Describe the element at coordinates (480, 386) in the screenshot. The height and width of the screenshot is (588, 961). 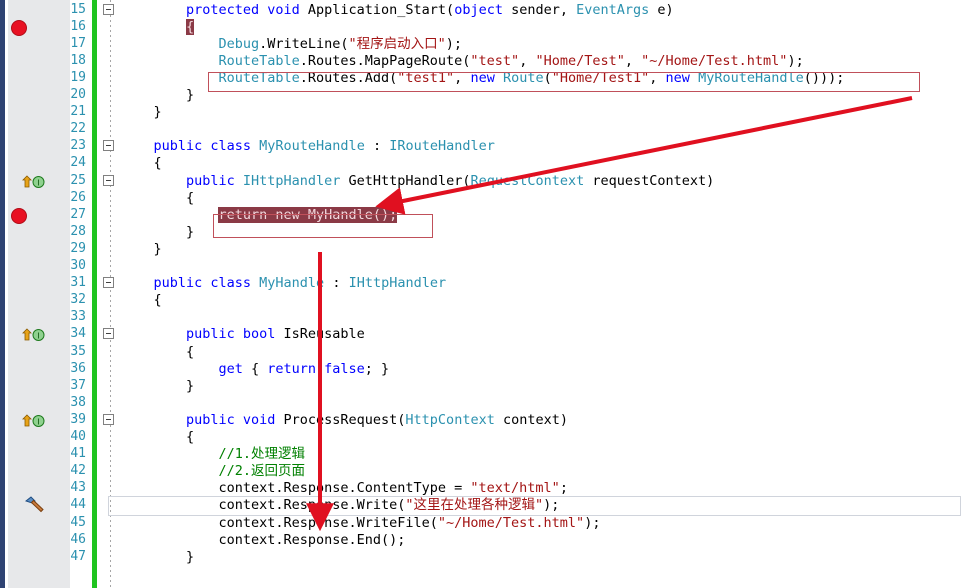
I see `code-line-row: 37}` at that location.